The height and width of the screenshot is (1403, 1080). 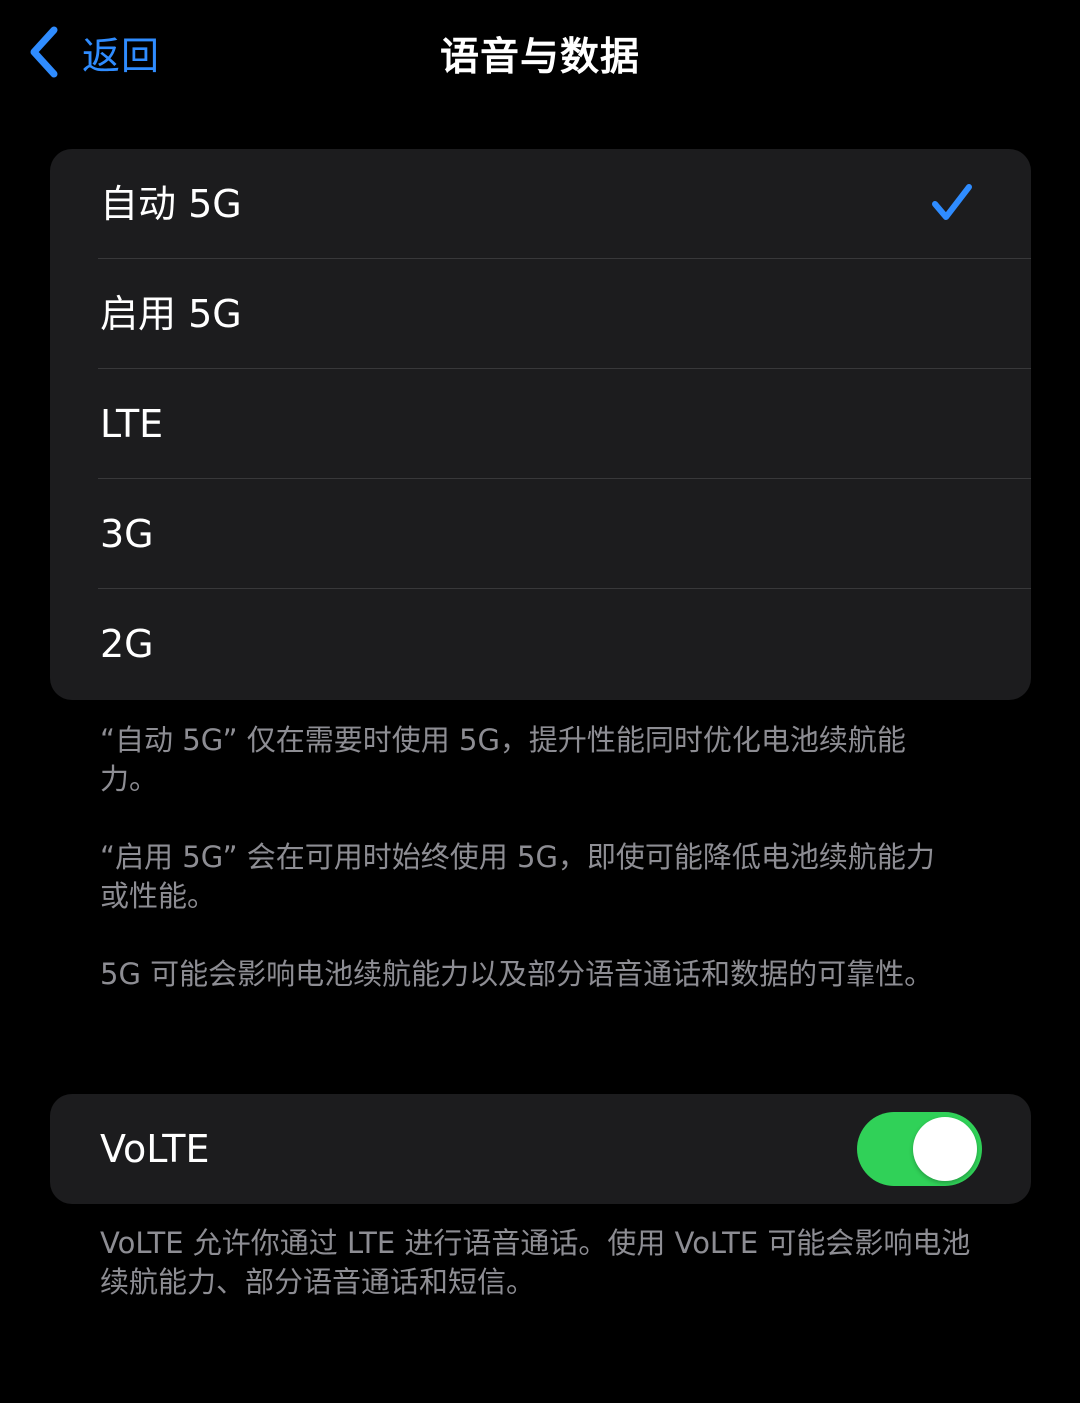 What do you see at coordinates (171, 204) in the screenshot?
I see `option-label: 自动 5G` at bounding box center [171, 204].